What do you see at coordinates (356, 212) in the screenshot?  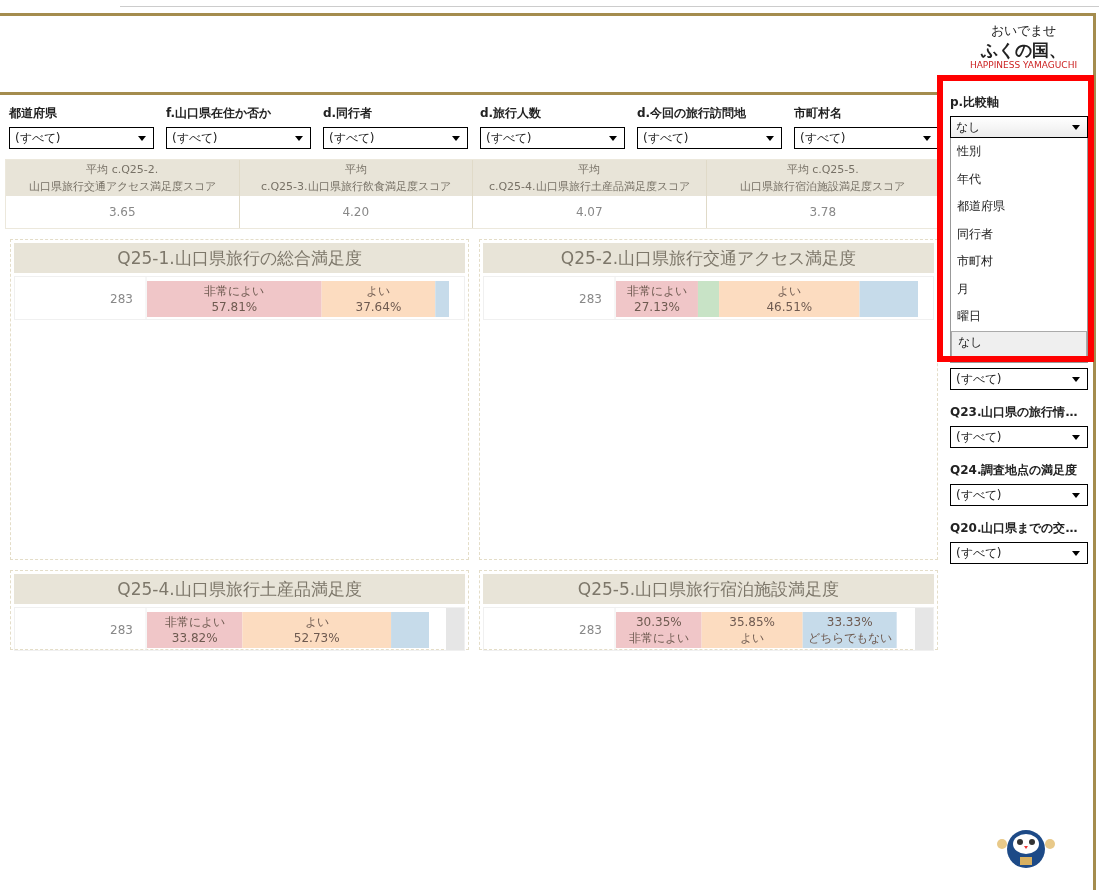 I see `table-cell-text: 4.20` at bounding box center [356, 212].